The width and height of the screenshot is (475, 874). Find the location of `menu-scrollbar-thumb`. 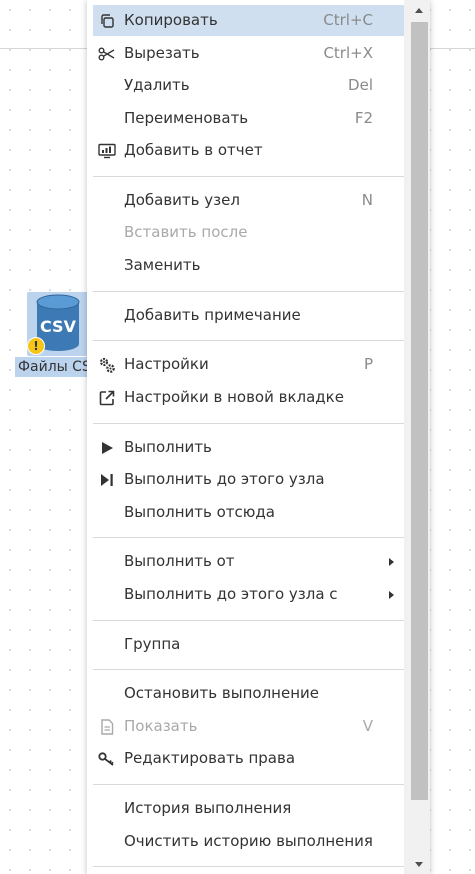

menu-scrollbar-thumb is located at coordinates (419, 411).